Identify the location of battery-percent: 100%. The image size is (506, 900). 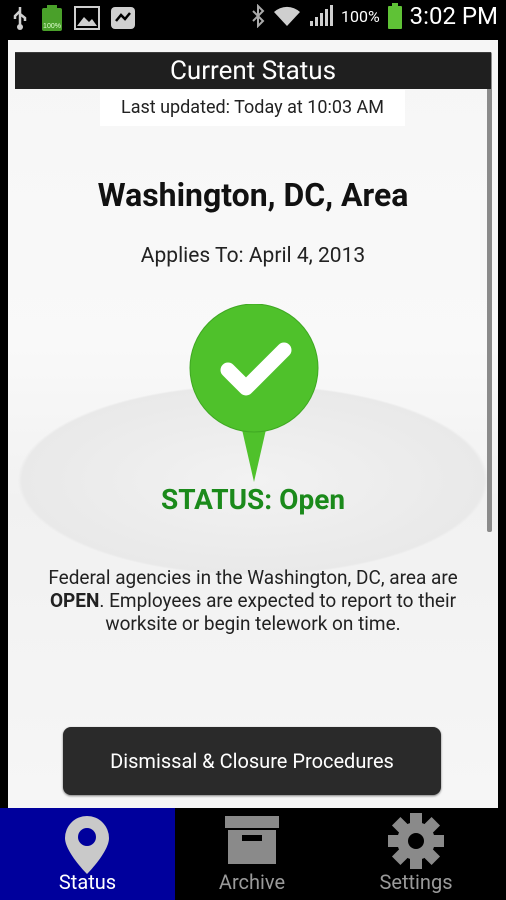
(360, 16).